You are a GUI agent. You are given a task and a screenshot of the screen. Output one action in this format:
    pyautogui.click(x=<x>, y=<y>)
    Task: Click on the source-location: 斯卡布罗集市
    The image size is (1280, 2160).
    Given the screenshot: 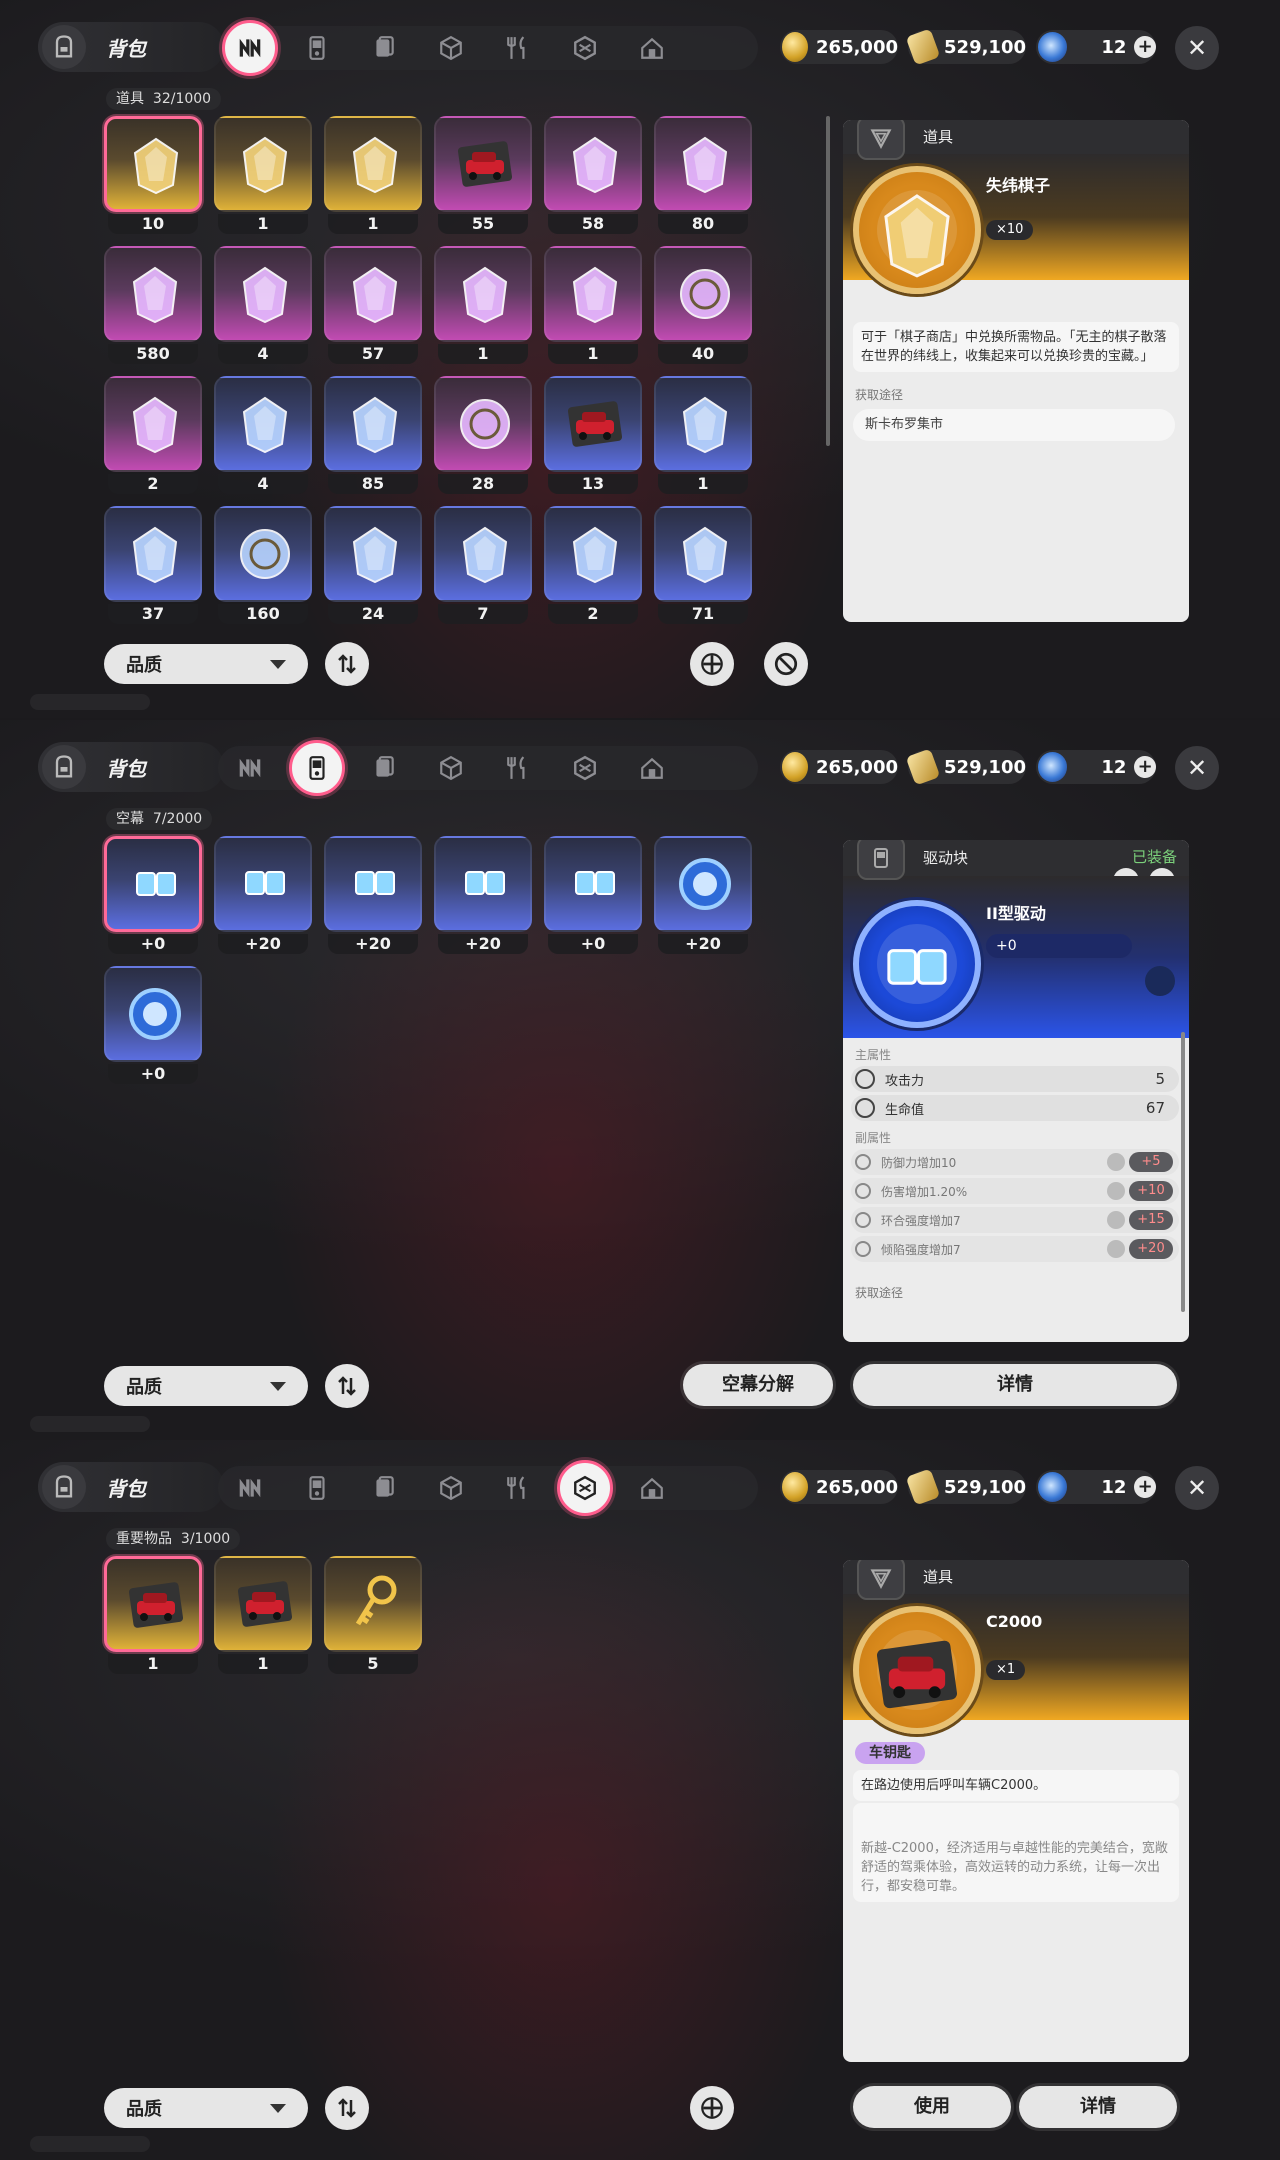 What is the action you would take?
    pyautogui.click(x=1014, y=425)
    